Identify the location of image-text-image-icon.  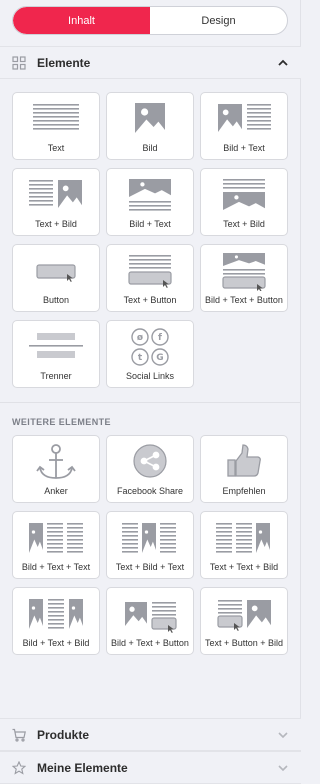
(56, 614).